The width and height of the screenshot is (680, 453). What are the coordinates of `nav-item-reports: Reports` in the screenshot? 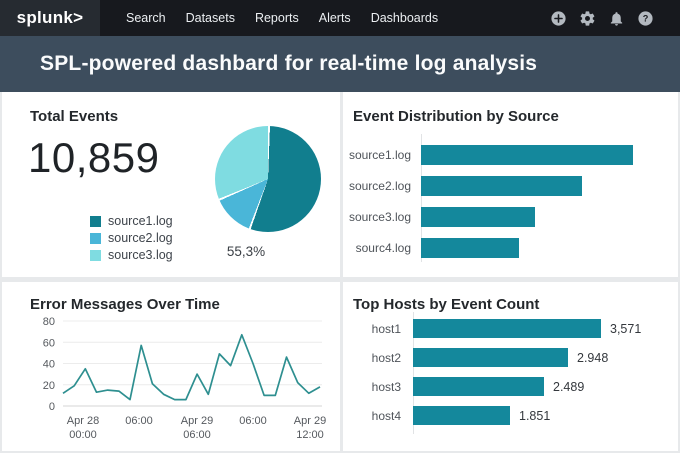 It's located at (277, 18).